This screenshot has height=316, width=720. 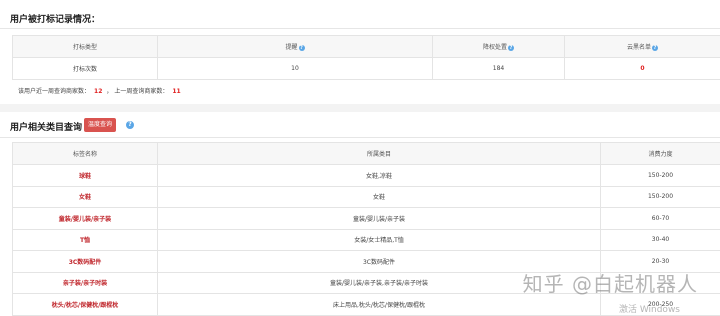 What do you see at coordinates (295, 68) in the screenshot?
I see `stats-cell-remind: 10` at bounding box center [295, 68].